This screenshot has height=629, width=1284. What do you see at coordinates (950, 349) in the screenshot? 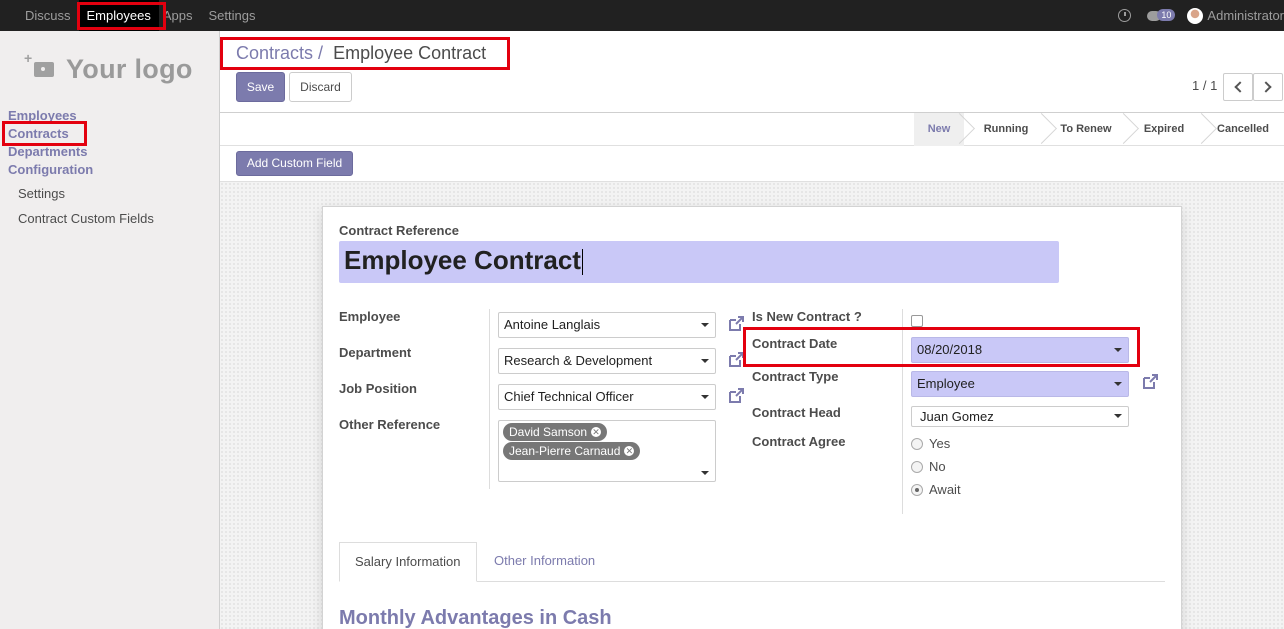
I see `contract-date-value: 08/20/2018` at bounding box center [950, 349].